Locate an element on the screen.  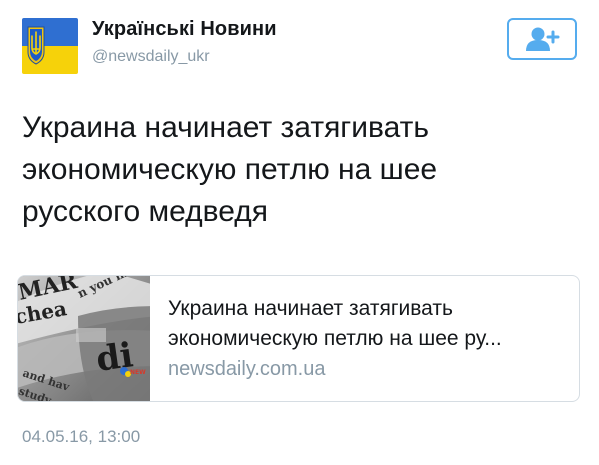
person-add-icon is located at coordinates (543, 39).